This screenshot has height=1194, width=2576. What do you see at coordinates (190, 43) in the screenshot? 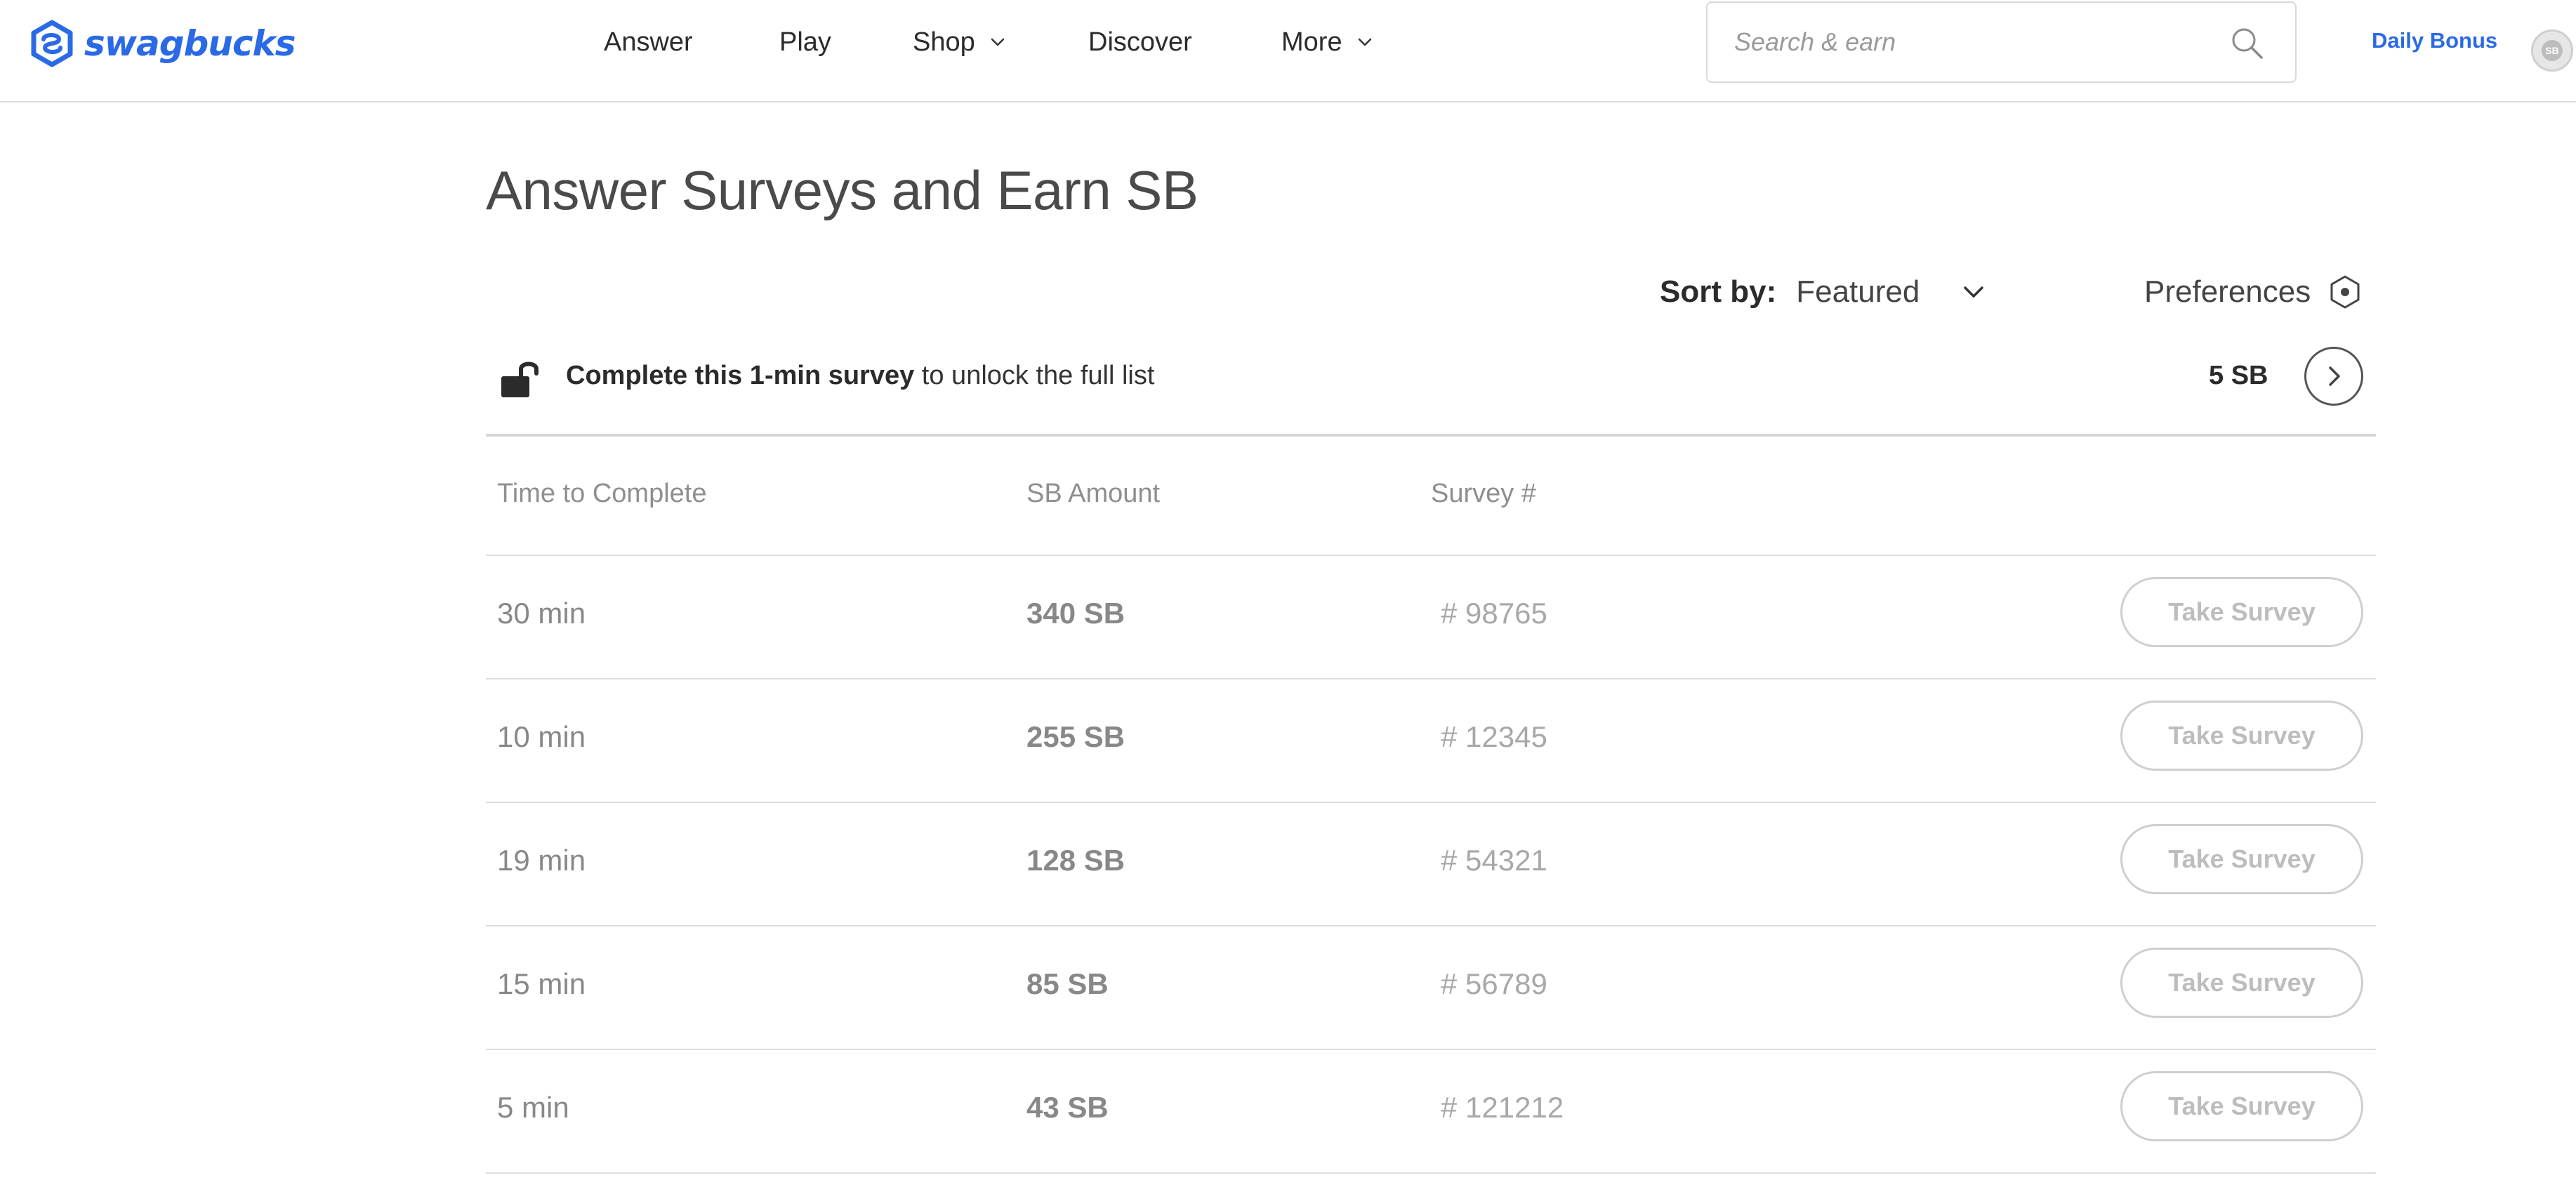
I see `logo-wordmark: swagbucks` at bounding box center [190, 43].